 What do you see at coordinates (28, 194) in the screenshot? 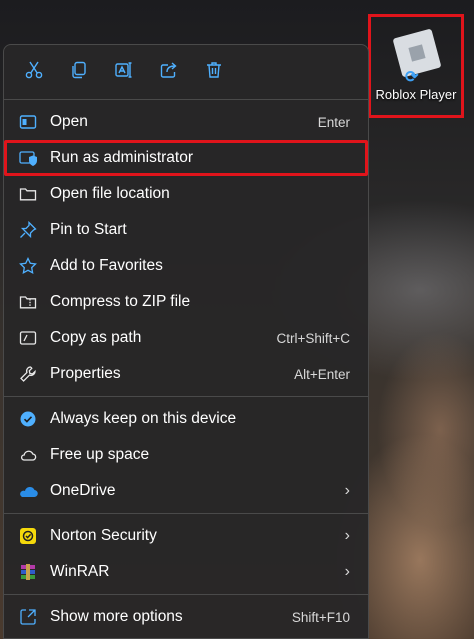
I see `folder-icon` at bounding box center [28, 194].